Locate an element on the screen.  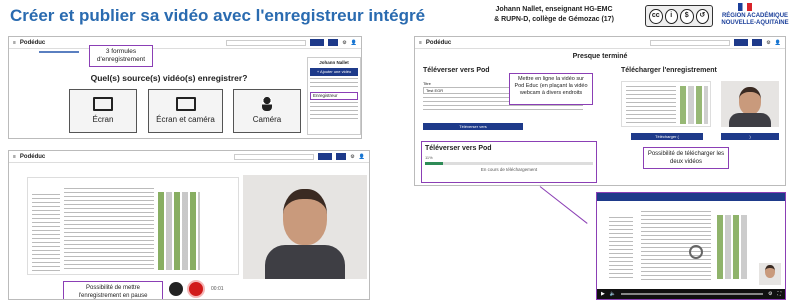
user-icon: 👤 is located at coordinates (354, 43).